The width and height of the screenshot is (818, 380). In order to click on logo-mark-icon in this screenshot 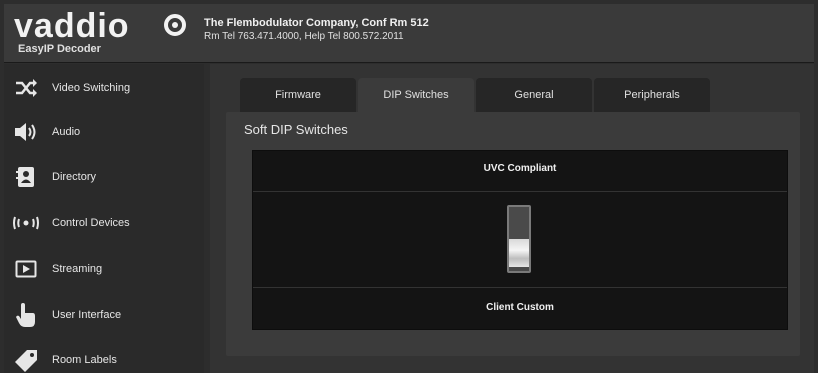, I will do `click(175, 25)`.